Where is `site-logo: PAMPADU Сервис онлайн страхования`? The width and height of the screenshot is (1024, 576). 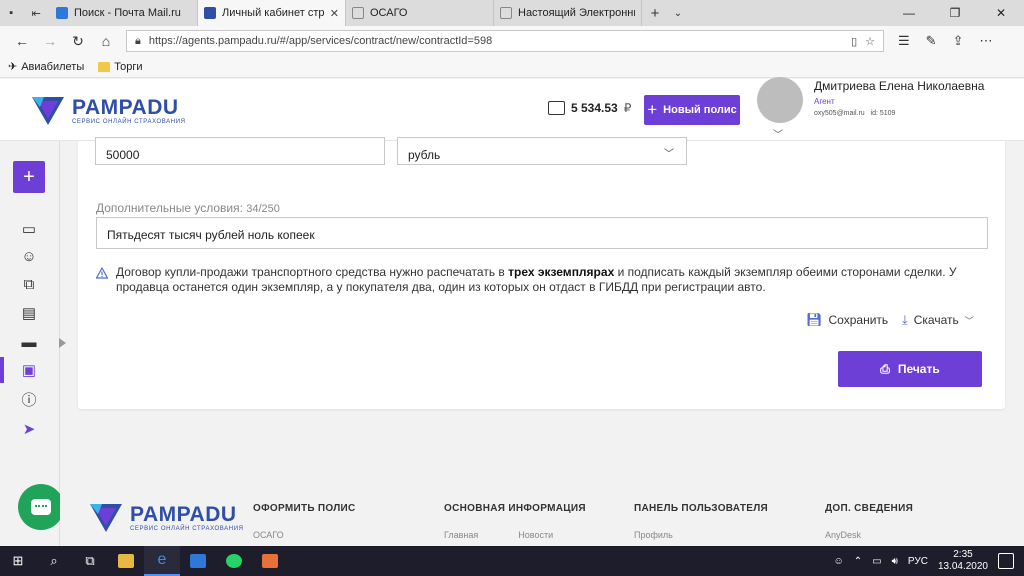
site-logo: PAMPADU Сервис онлайн страхования is located at coordinates (108, 110).